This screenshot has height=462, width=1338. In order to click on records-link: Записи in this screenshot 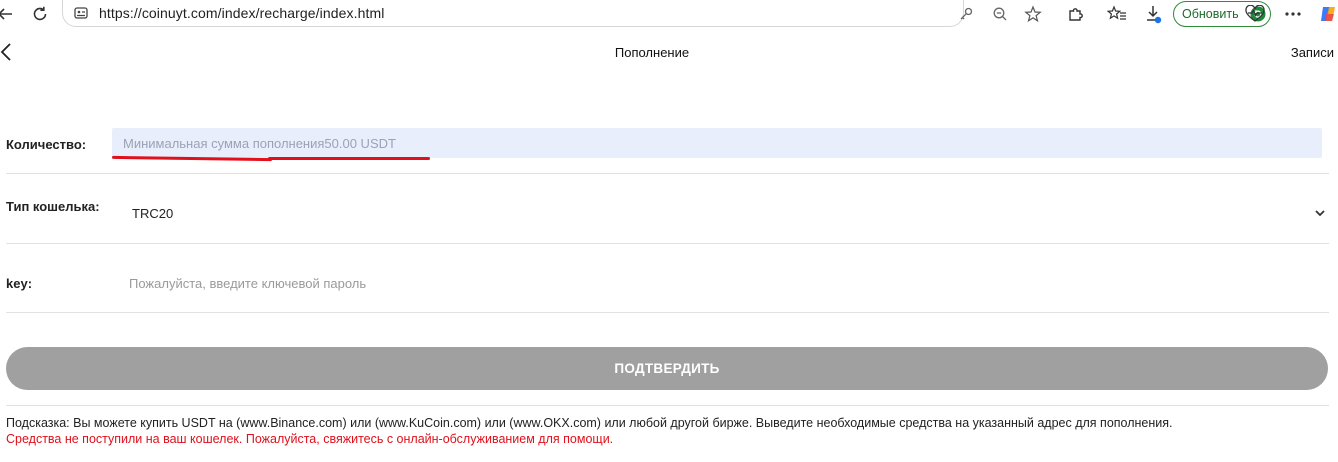, I will do `click(1312, 52)`.